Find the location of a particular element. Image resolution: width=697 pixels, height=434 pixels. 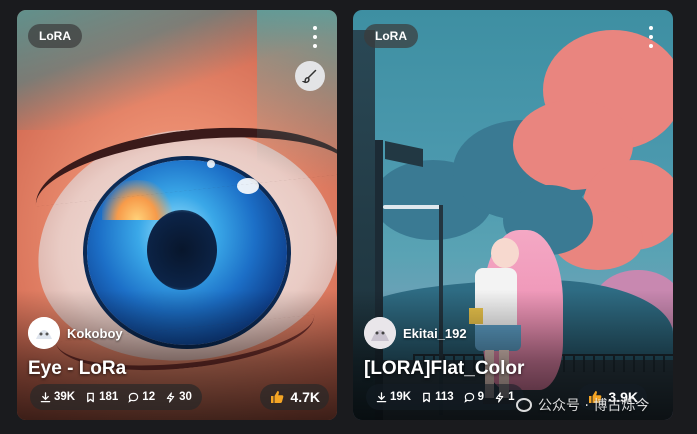

comment-count: 12 is located at coordinates (141, 397).